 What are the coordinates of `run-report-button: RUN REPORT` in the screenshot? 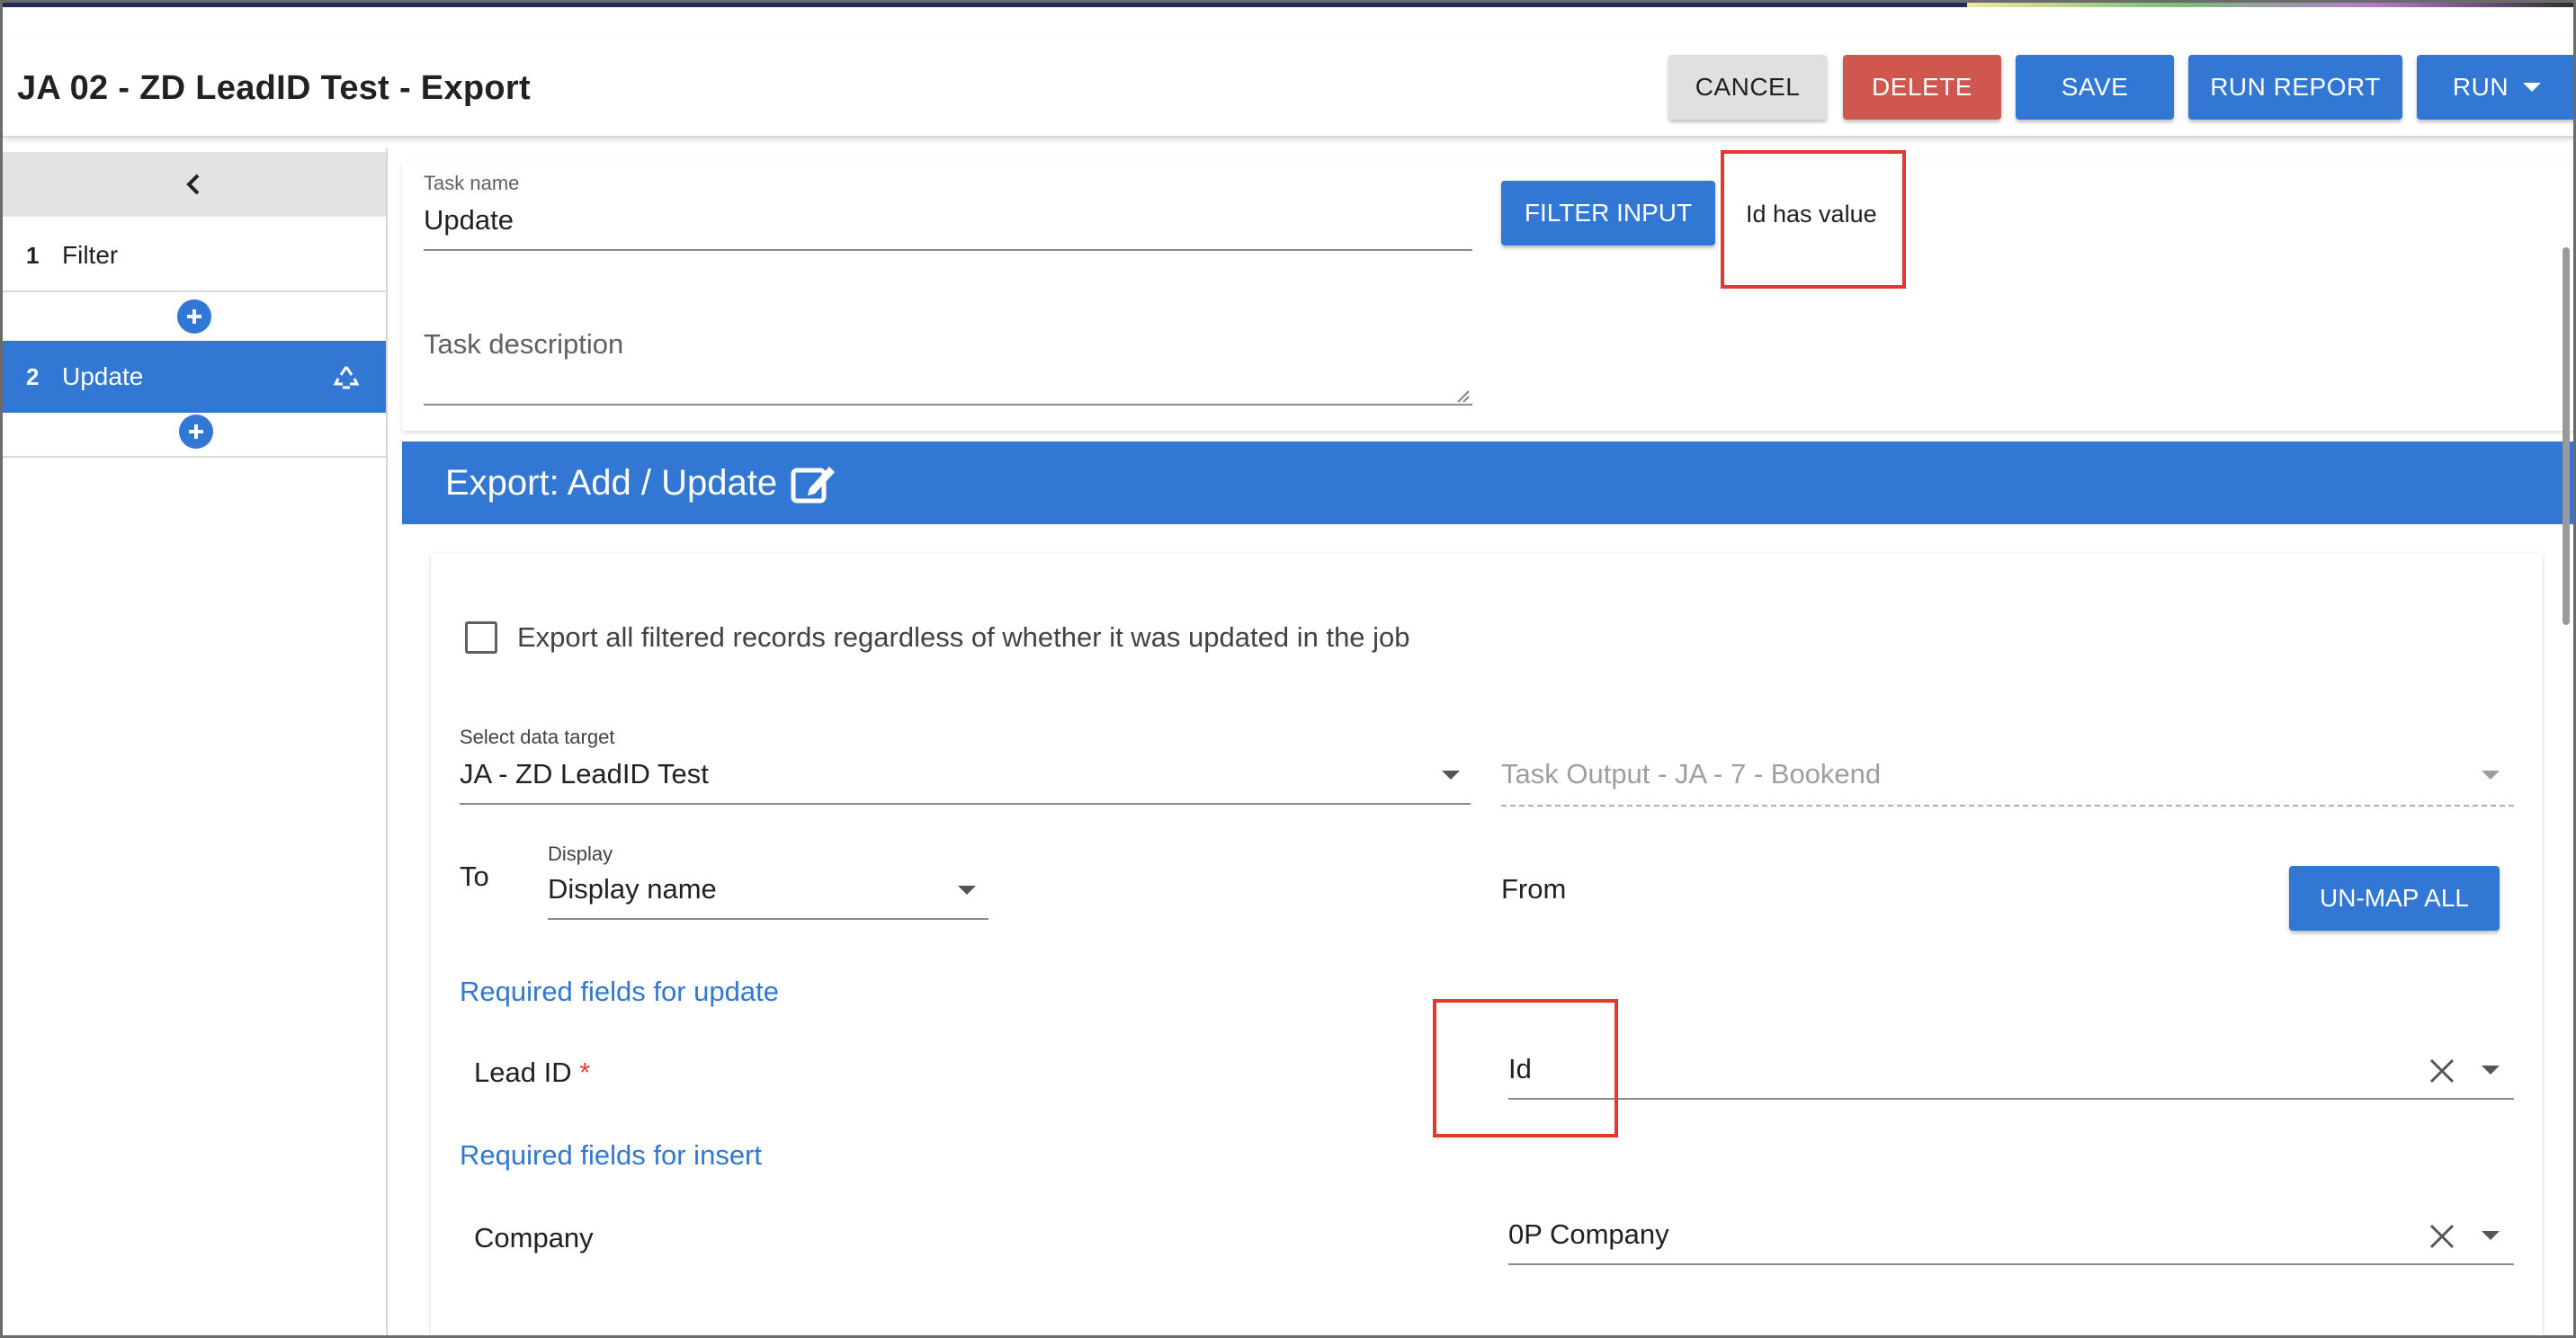 It's located at (2295, 87).